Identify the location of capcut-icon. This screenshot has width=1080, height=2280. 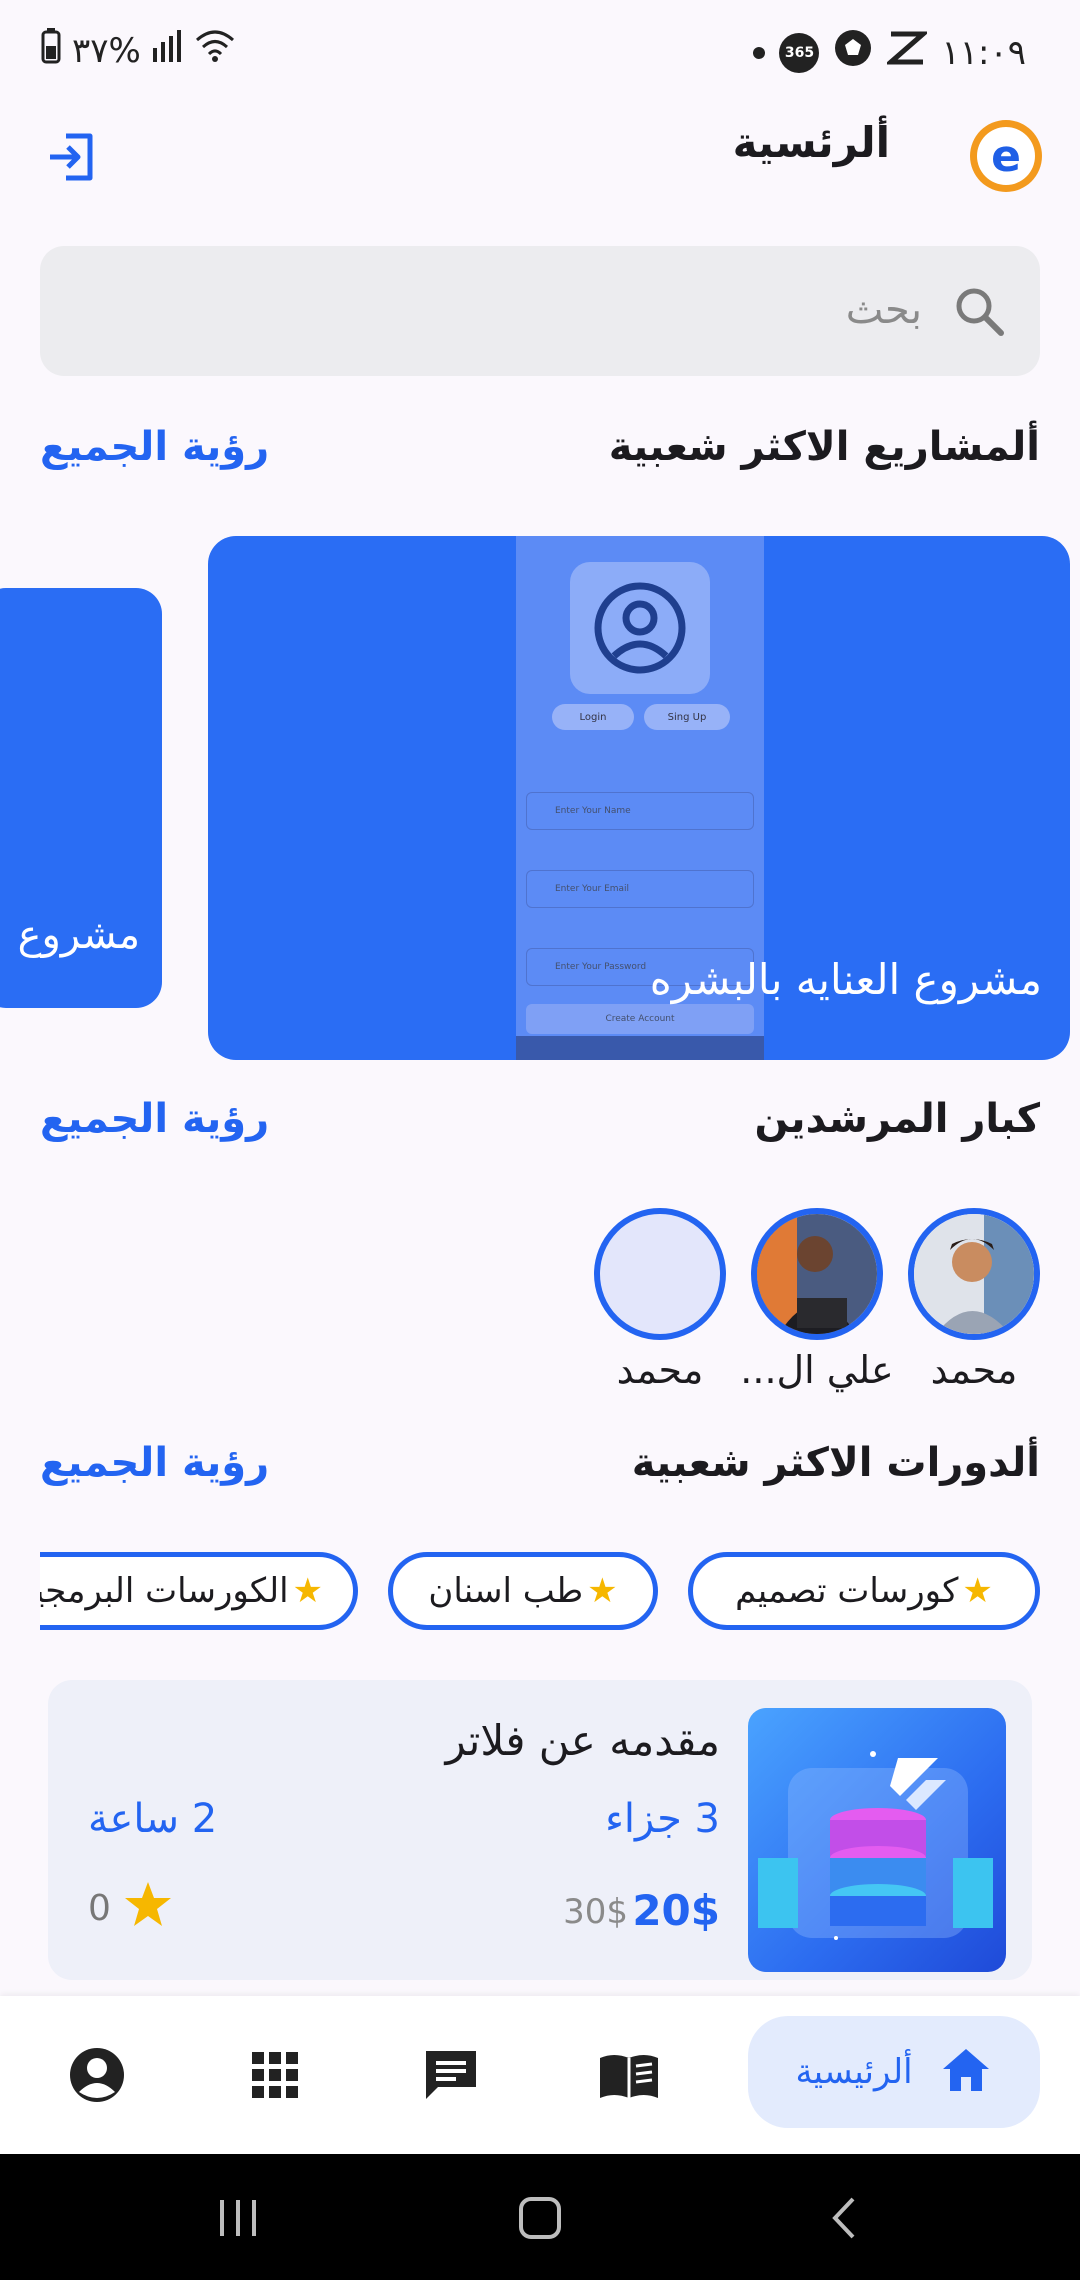
(907, 52).